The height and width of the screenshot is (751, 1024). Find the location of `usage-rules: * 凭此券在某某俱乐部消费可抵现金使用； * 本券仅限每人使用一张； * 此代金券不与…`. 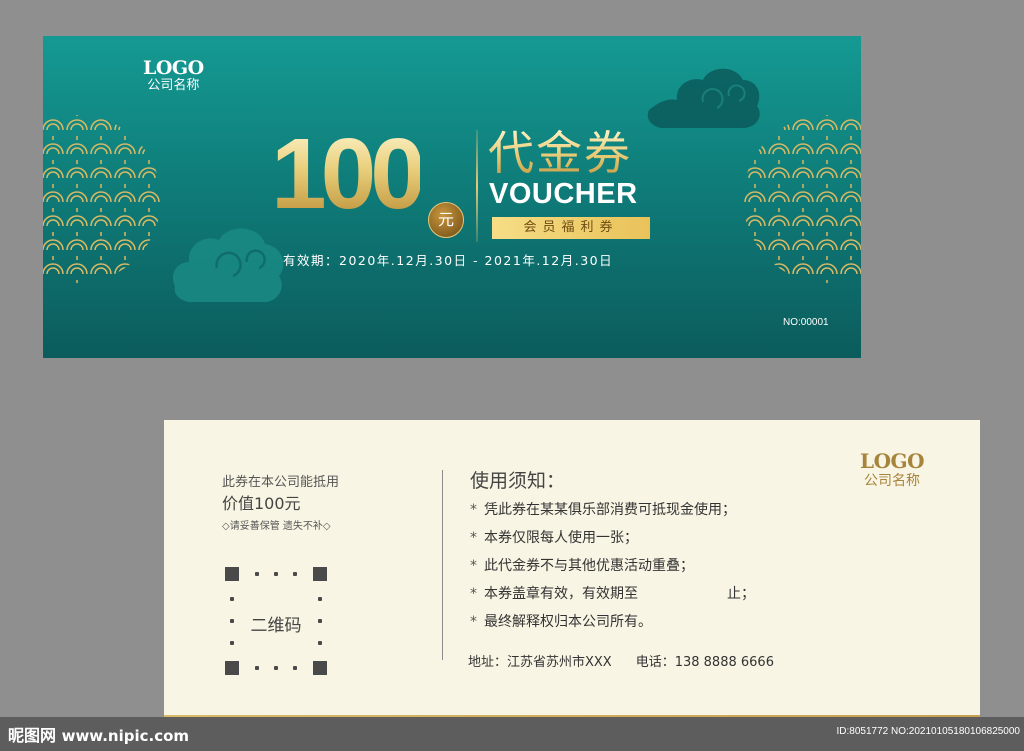

usage-rules: * 凭此券在某某俱乐部消费可抵现金使用； * 本券仅限每人使用一张； * 此代金券不与… is located at coordinates (612, 570).